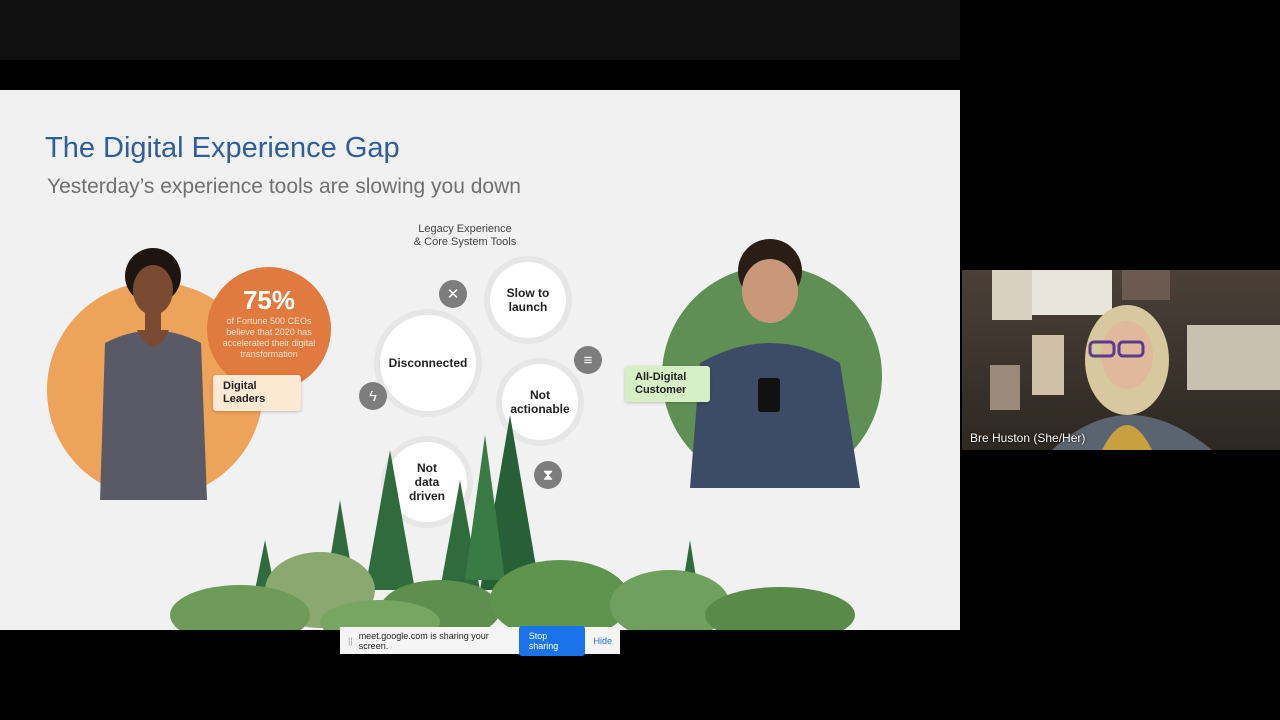 The height and width of the screenshot is (720, 1280). What do you see at coordinates (350, 641) in the screenshot?
I see `drag-handle-icon: ||` at bounding box center [350, 641].